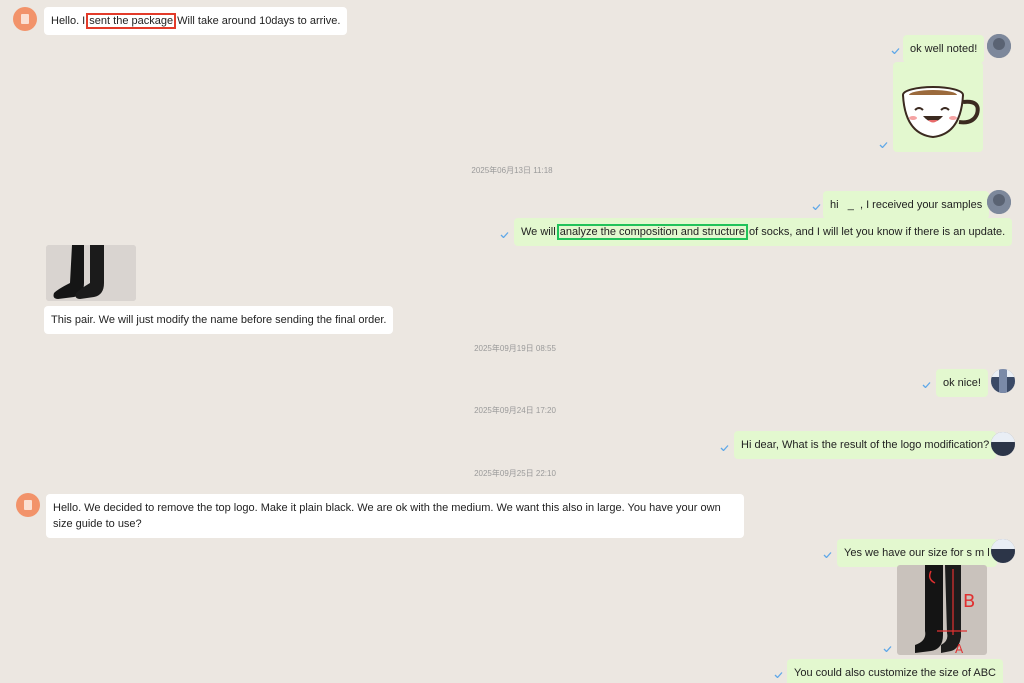 The width and height of the screenshot is (1024, 683). What do you see at coordinates (131, 21) in the screenshot?
I see `highlighted-phrase: sent the package` at bounding box center [131, 21].